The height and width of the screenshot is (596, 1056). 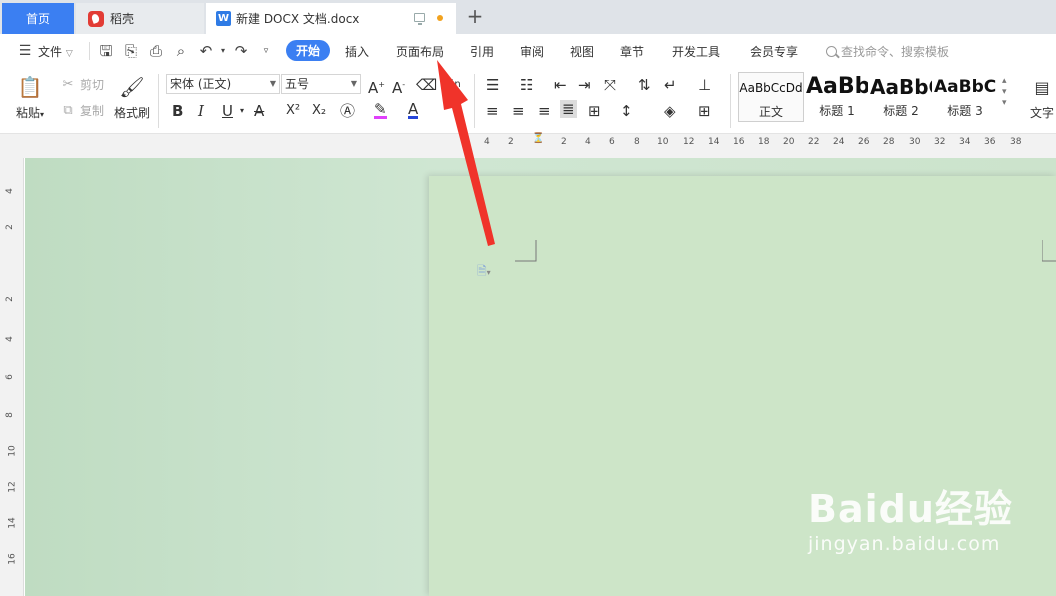 I want to click on decrease-indent-icon: ⇤, so click(x=560, y=85).